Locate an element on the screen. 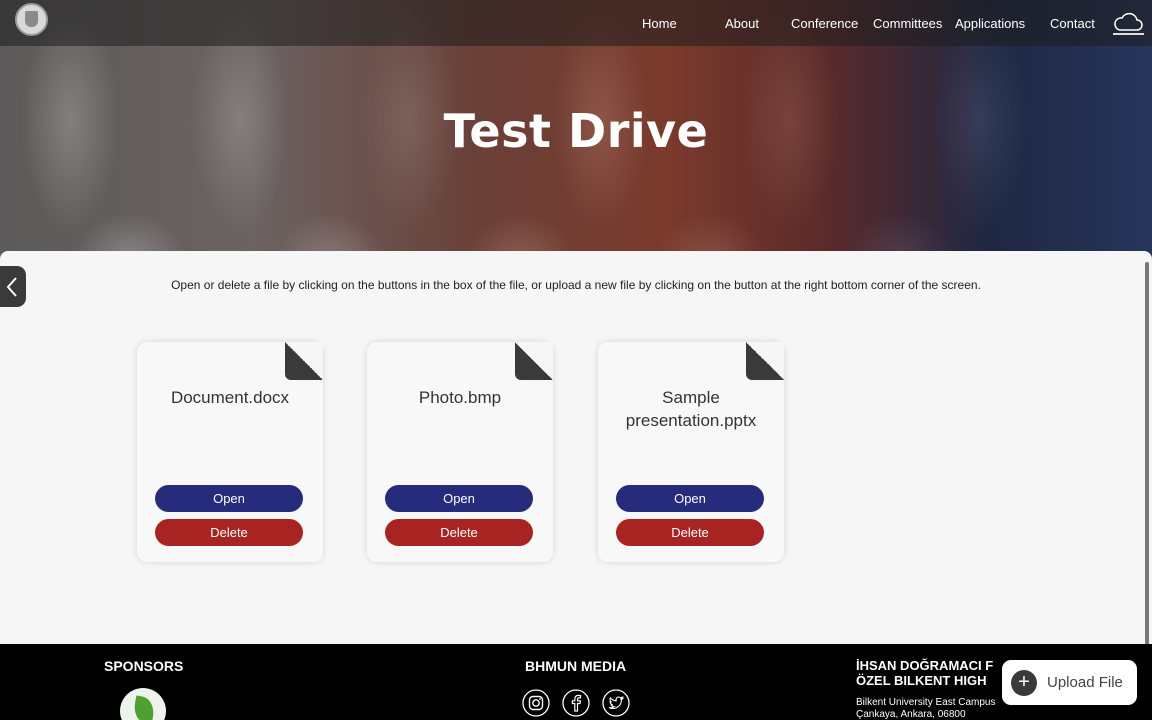  nav-conference: Conference is located at coordinates (824, 23).